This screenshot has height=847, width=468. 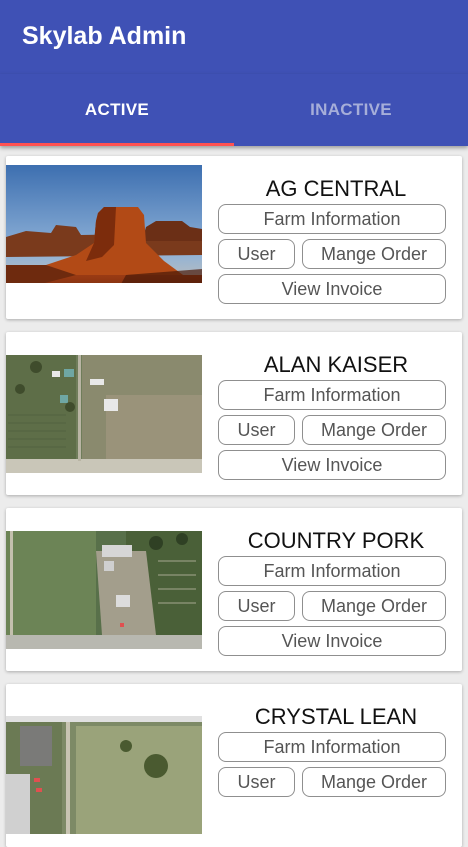 What do you see at coordinates (336, 364) in the screenshot?
I see `farm-name: ALAN KAISER` at bounding box center [336, 364].